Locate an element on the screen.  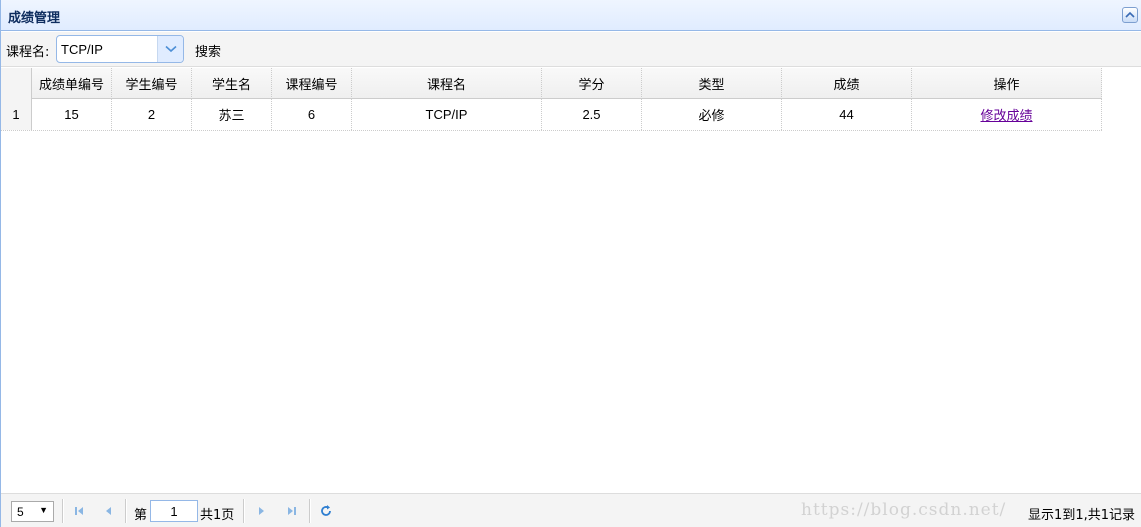
prev-page-button is located at coordinates (108, 511).